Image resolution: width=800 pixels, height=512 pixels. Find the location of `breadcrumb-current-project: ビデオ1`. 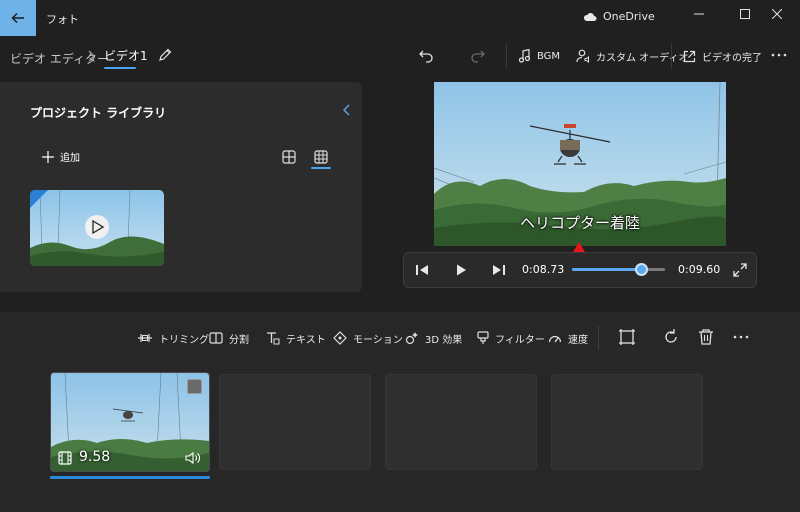

breadcrumb-current-project: ビデオ1 is located at coordinates (126, 55).